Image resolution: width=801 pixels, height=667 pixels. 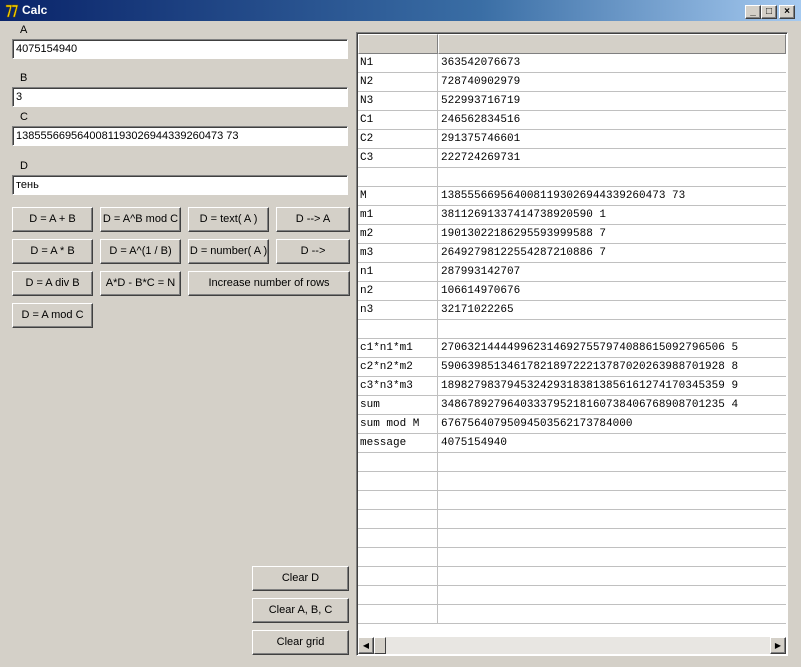 I want to click on table-row: m2 19013022186295593999588 7, so click(x=572, y=234).